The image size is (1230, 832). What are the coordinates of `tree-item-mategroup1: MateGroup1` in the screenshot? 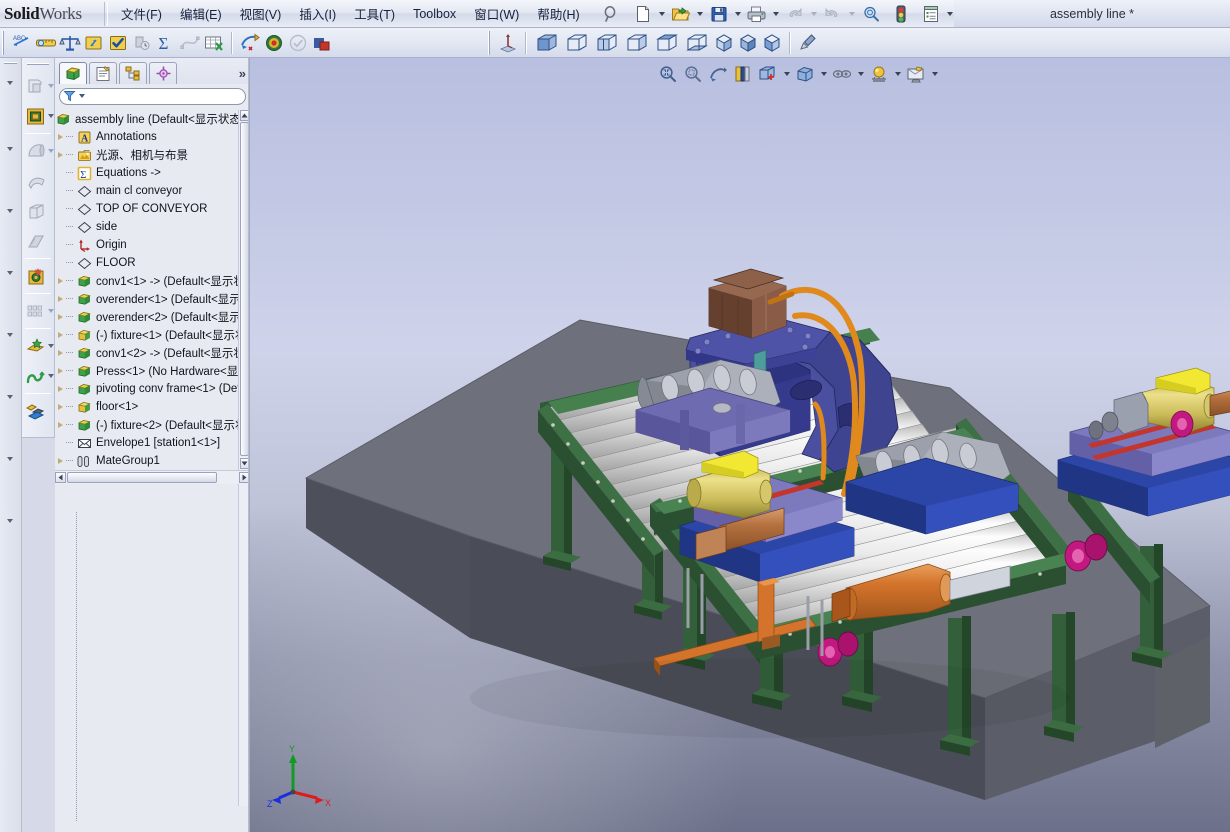 It's located at (152, 461).